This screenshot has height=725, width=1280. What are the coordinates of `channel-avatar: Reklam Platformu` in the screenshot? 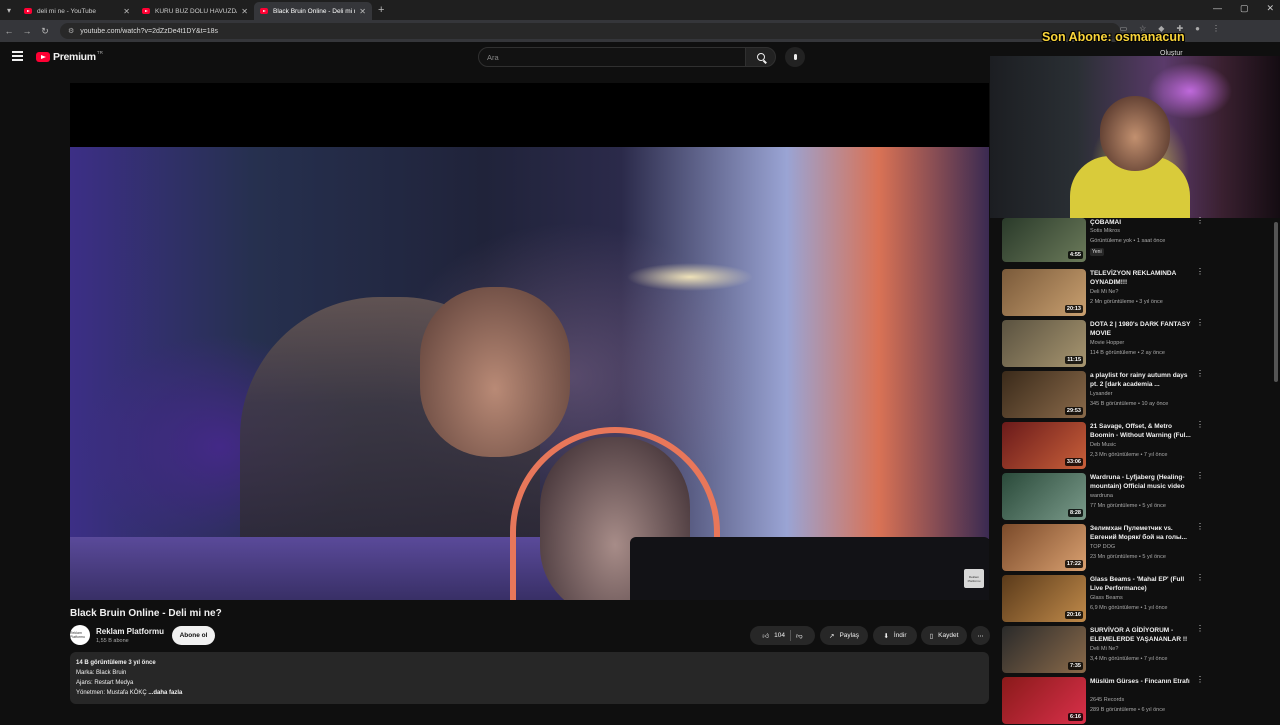 It's located at (80, 635).